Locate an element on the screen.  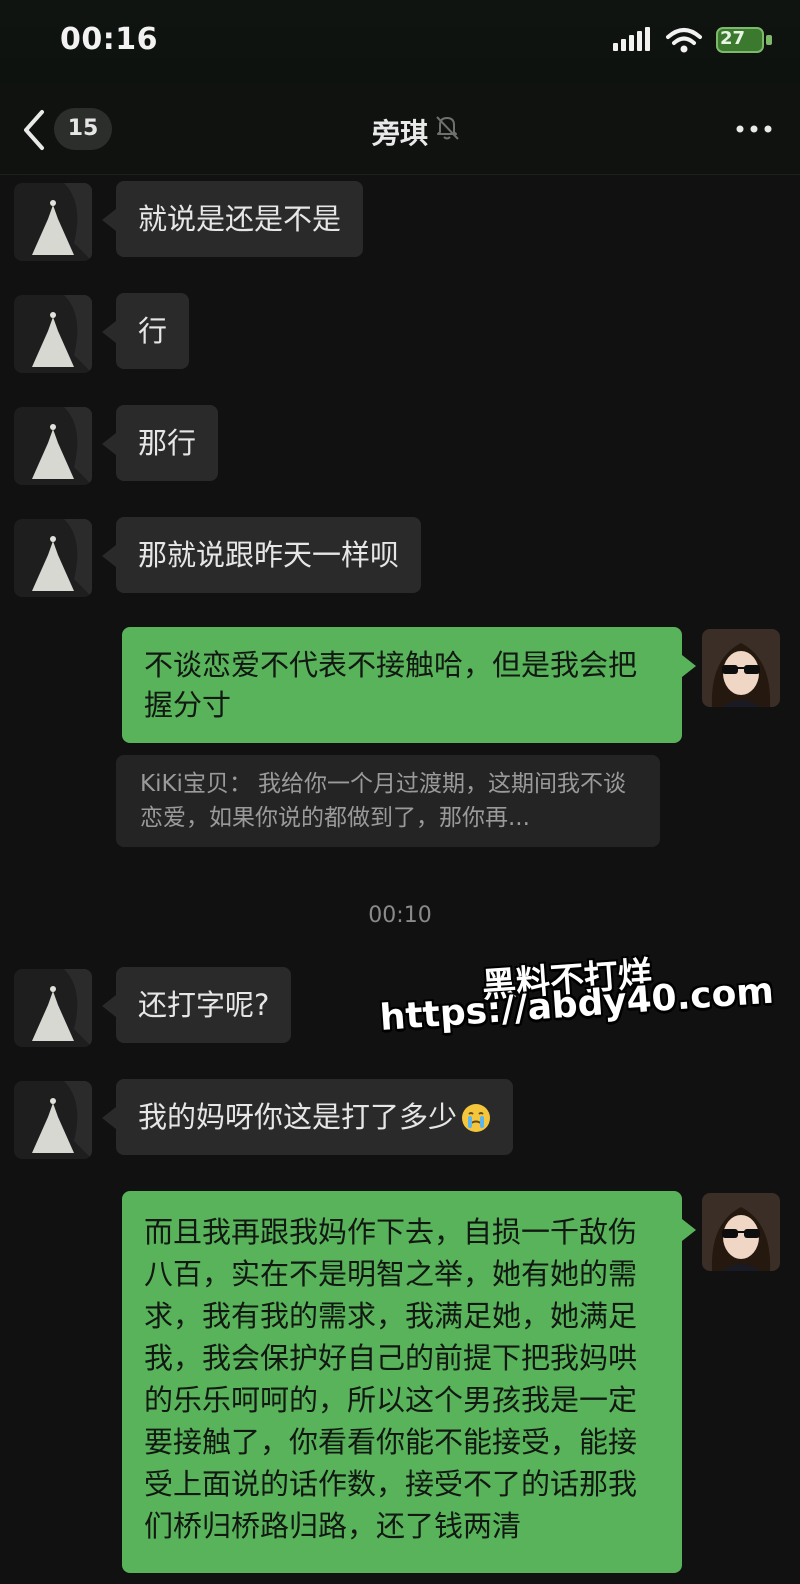
wifi-icon is located at coordinates (684, 40).